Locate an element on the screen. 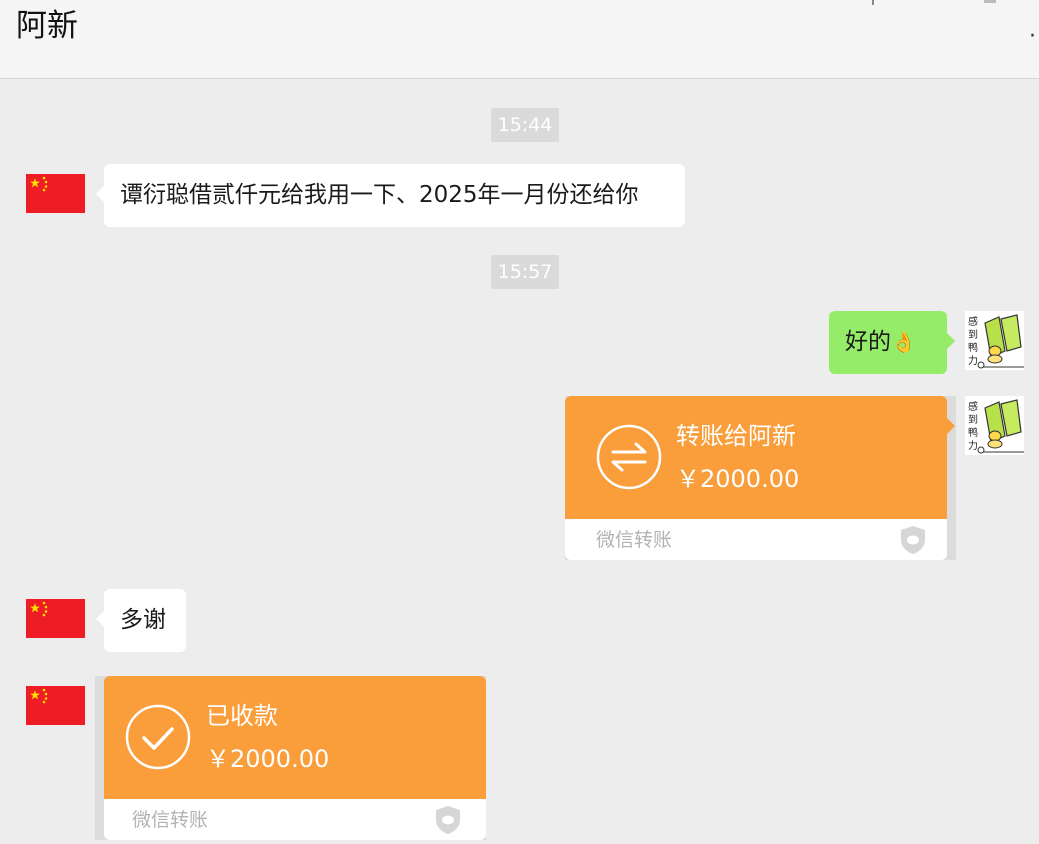 The width and height of the screenshot is (1039, 844). message-bubble-received: 谭衍聪借贰仟元给我用一下、2025年一月份还给你 is located at coordinates (390, 195).